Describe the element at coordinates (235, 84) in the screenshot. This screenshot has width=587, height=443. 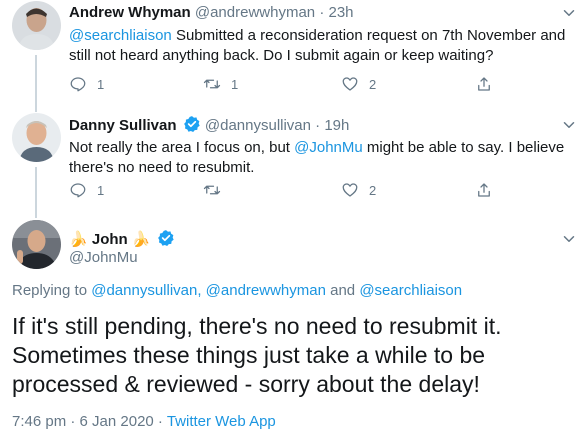
I see `retweet-count: 1` at that location.